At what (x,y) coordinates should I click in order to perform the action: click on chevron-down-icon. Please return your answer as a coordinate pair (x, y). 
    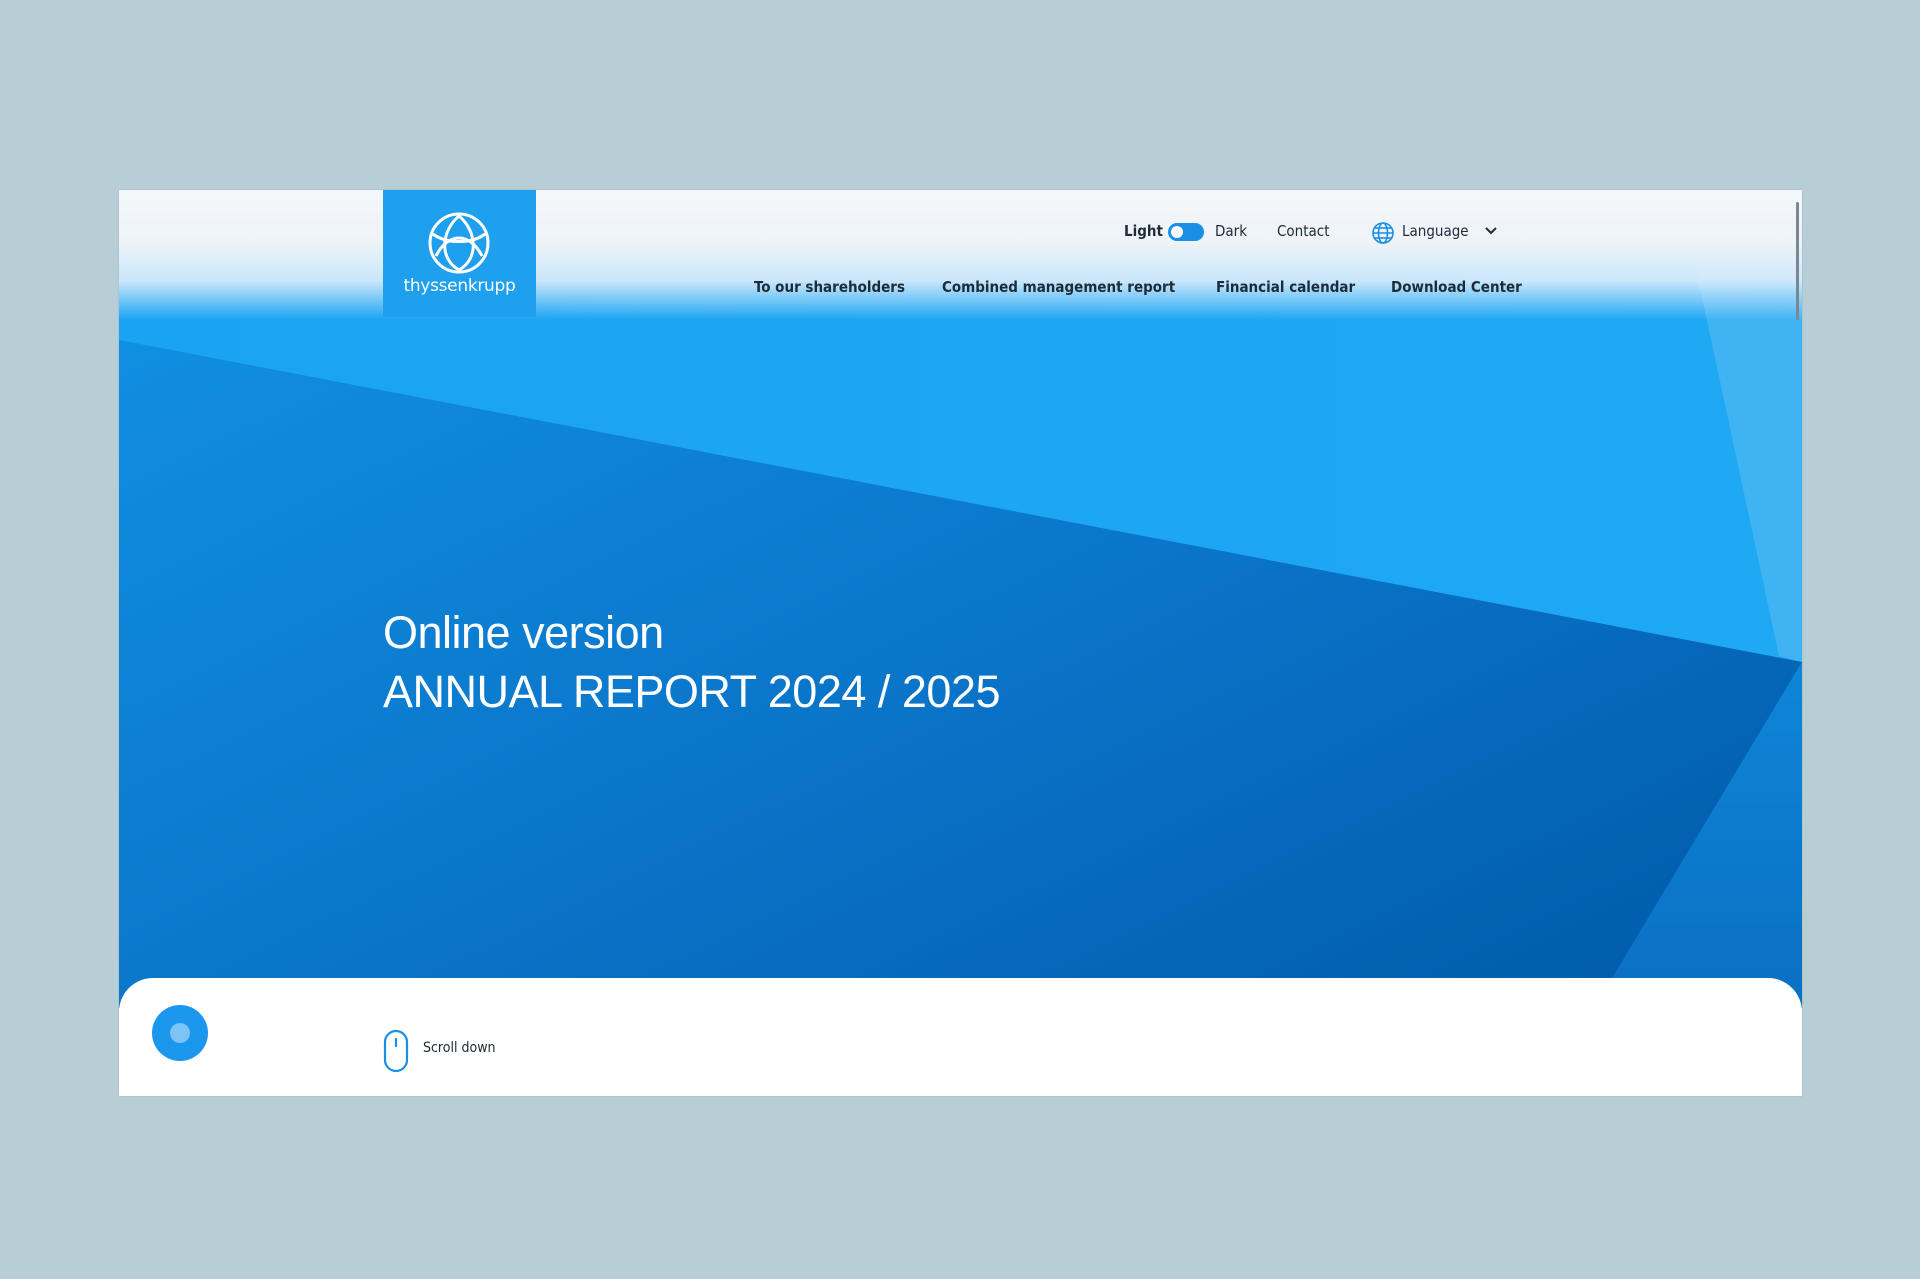
    Looking at the image, I should click on (1491, 231).